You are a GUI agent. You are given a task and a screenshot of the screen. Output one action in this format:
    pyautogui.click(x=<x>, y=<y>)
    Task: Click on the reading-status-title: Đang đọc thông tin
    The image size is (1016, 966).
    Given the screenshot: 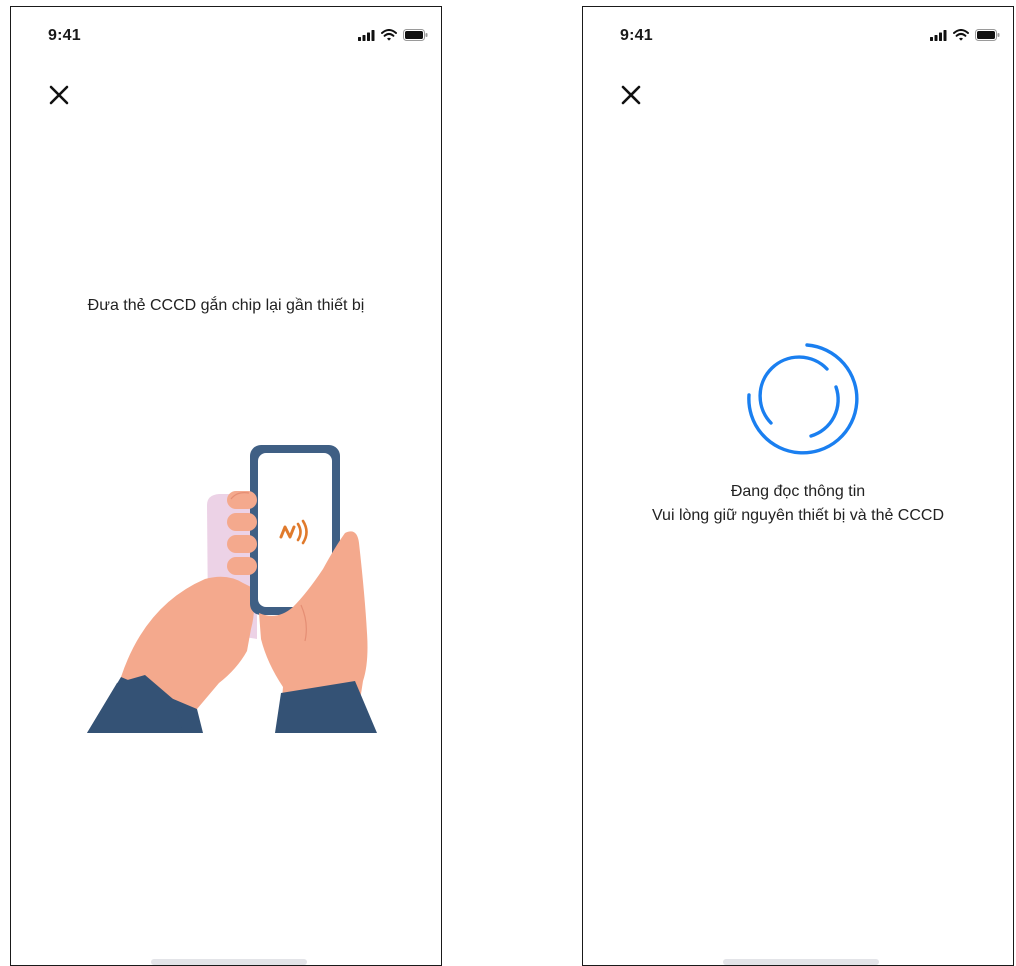 What is the action you would take?
    pyautogui.click(x=798, y=491)
    